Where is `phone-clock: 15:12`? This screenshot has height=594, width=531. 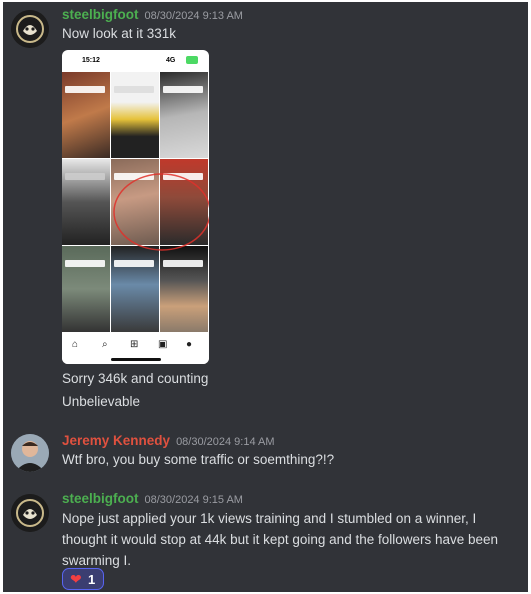
phone-clock: 15:12 is located at coordinates (91, 60).